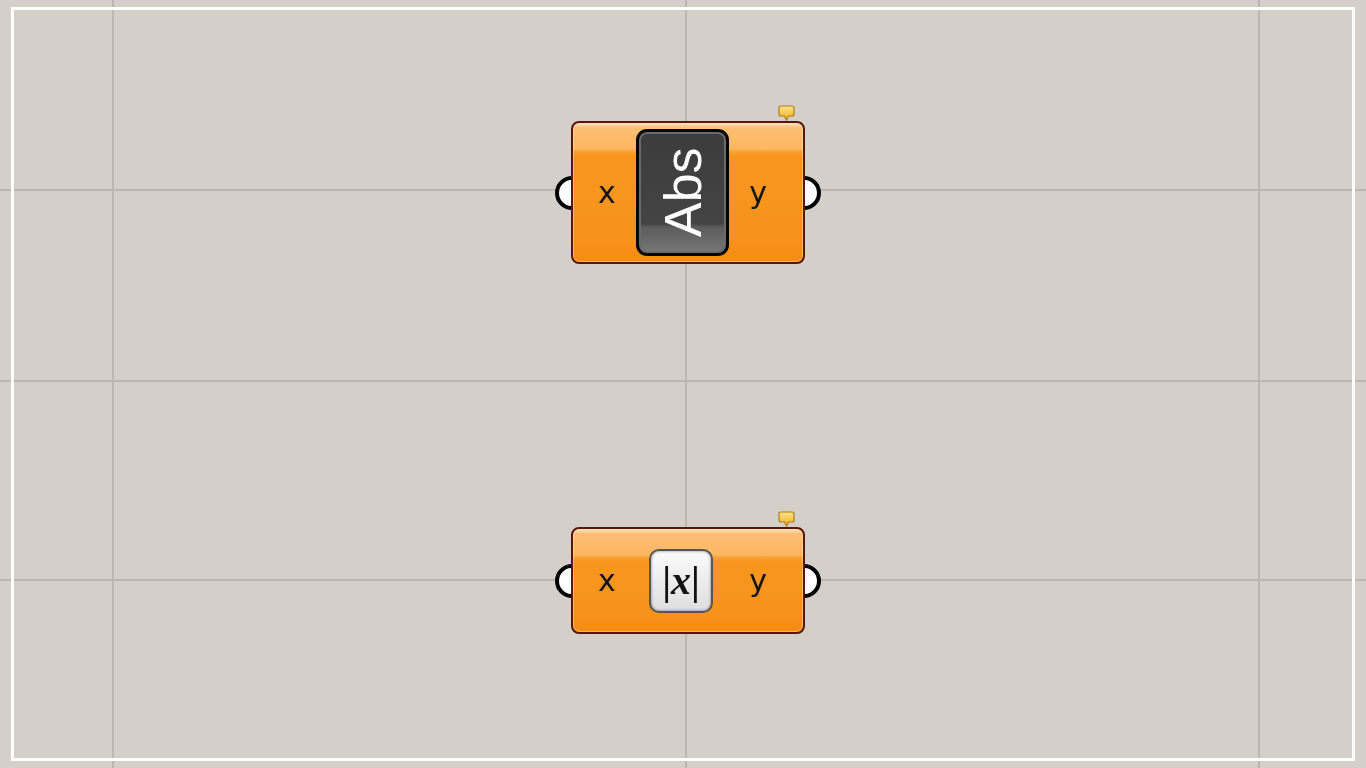 This screenshot has width=1366, height=768. Describe the element at coordinates (681, 580) in the screenshot. I see `absolute-value-icon: |x|` at that location.